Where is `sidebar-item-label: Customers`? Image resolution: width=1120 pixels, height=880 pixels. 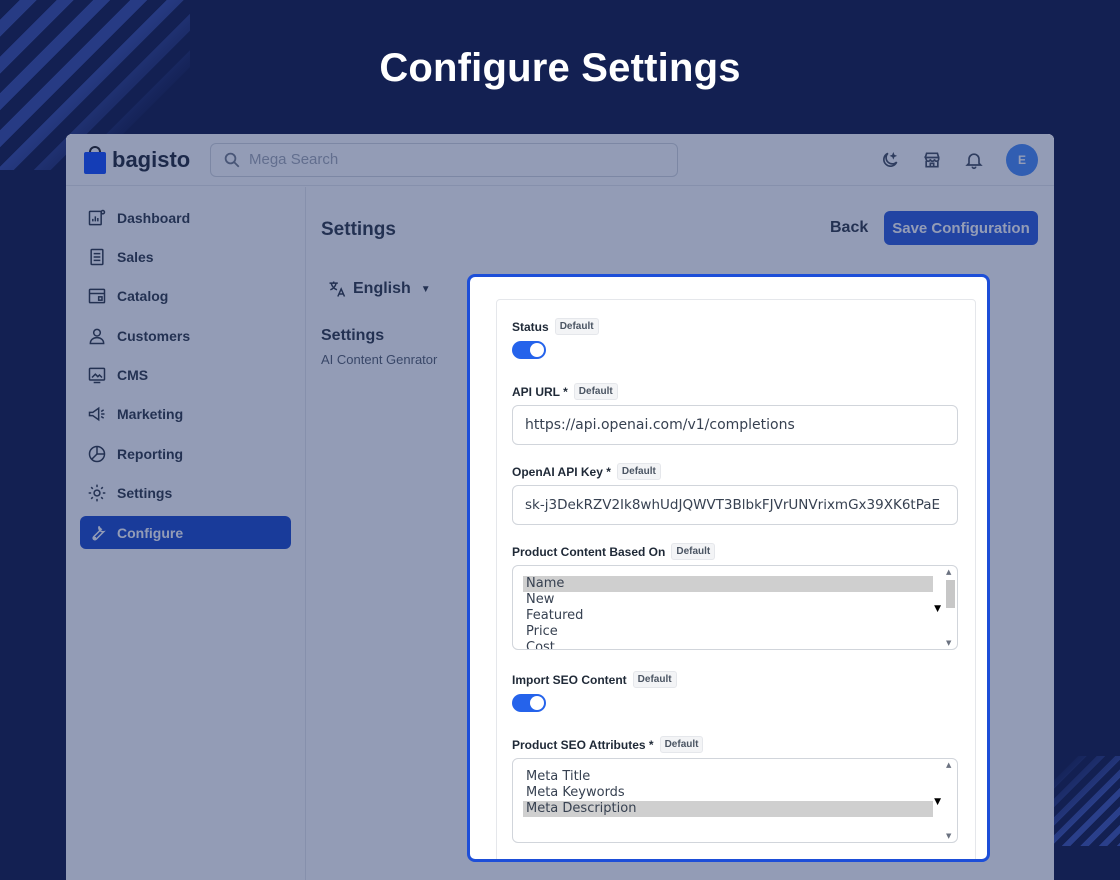 sidebar-item-label: Customers is located at coordinates (154, 335).